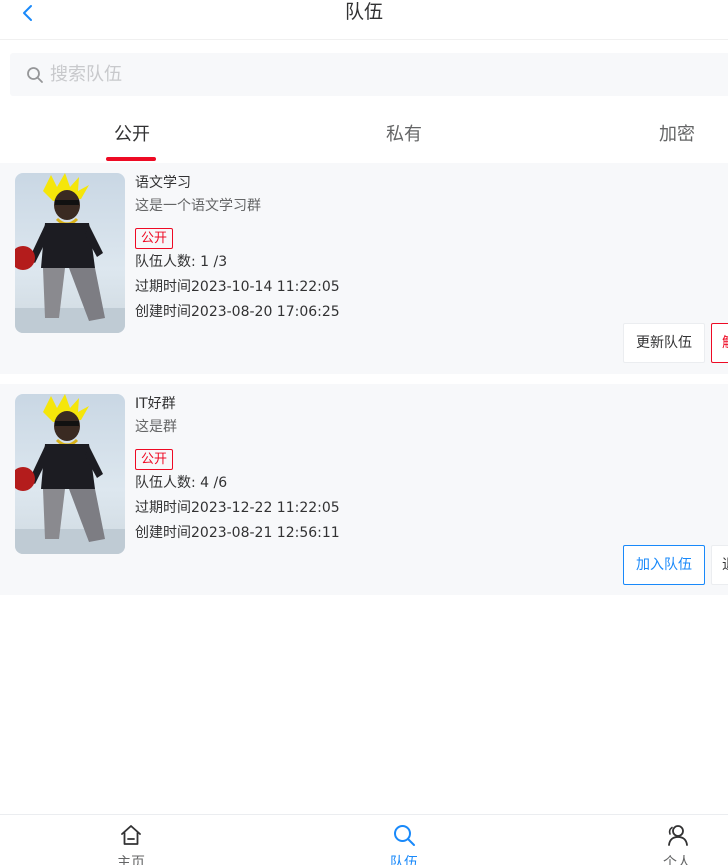 Image resolution: width=728 pixels, height=865 pixels. What do you see at coordinates (350, 74) in the screenshot?
I see `search-input` at bounding box center [350, 74].